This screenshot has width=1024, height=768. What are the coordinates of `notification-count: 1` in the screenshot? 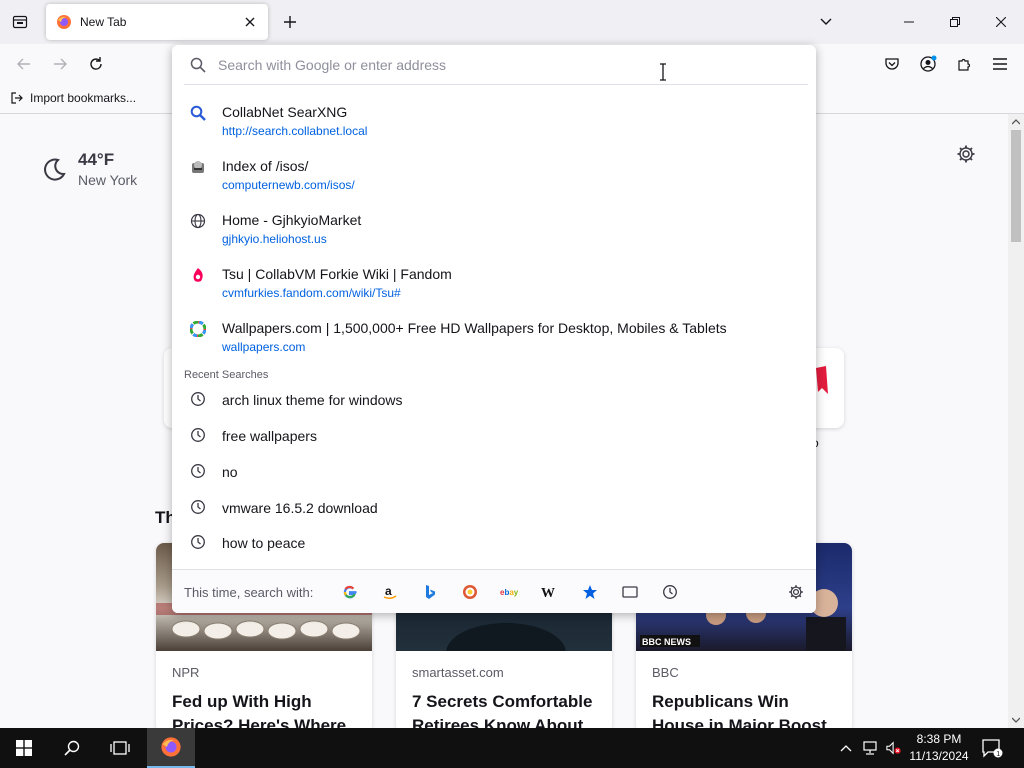 It's located at (998, 754).